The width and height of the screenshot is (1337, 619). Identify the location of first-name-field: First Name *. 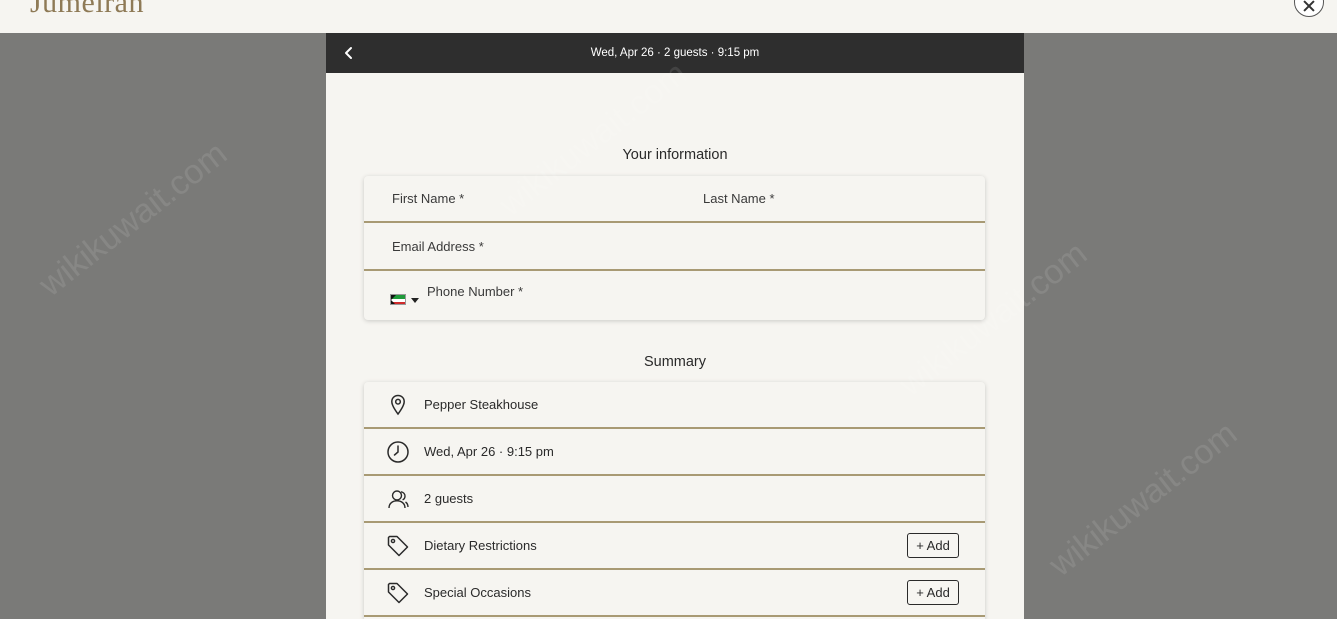
(428, 198).